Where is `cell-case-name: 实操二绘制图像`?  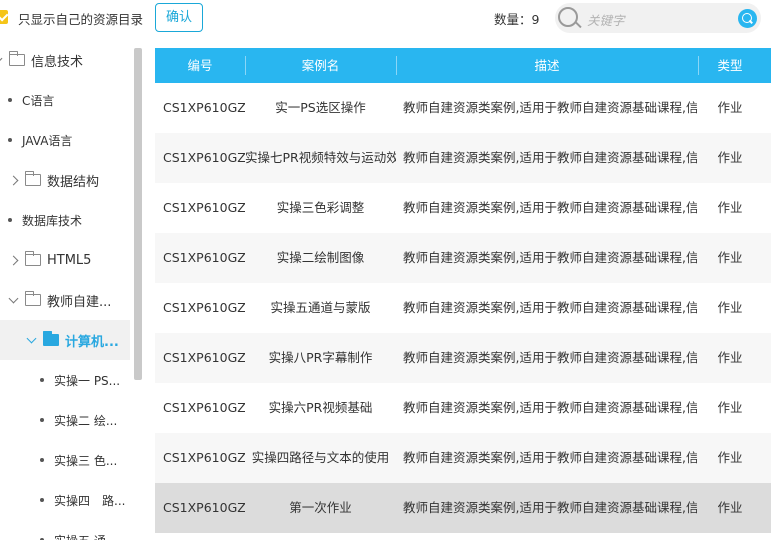 cell-case-name: 实操二绘制图像 is located at coordinates (320, 257).